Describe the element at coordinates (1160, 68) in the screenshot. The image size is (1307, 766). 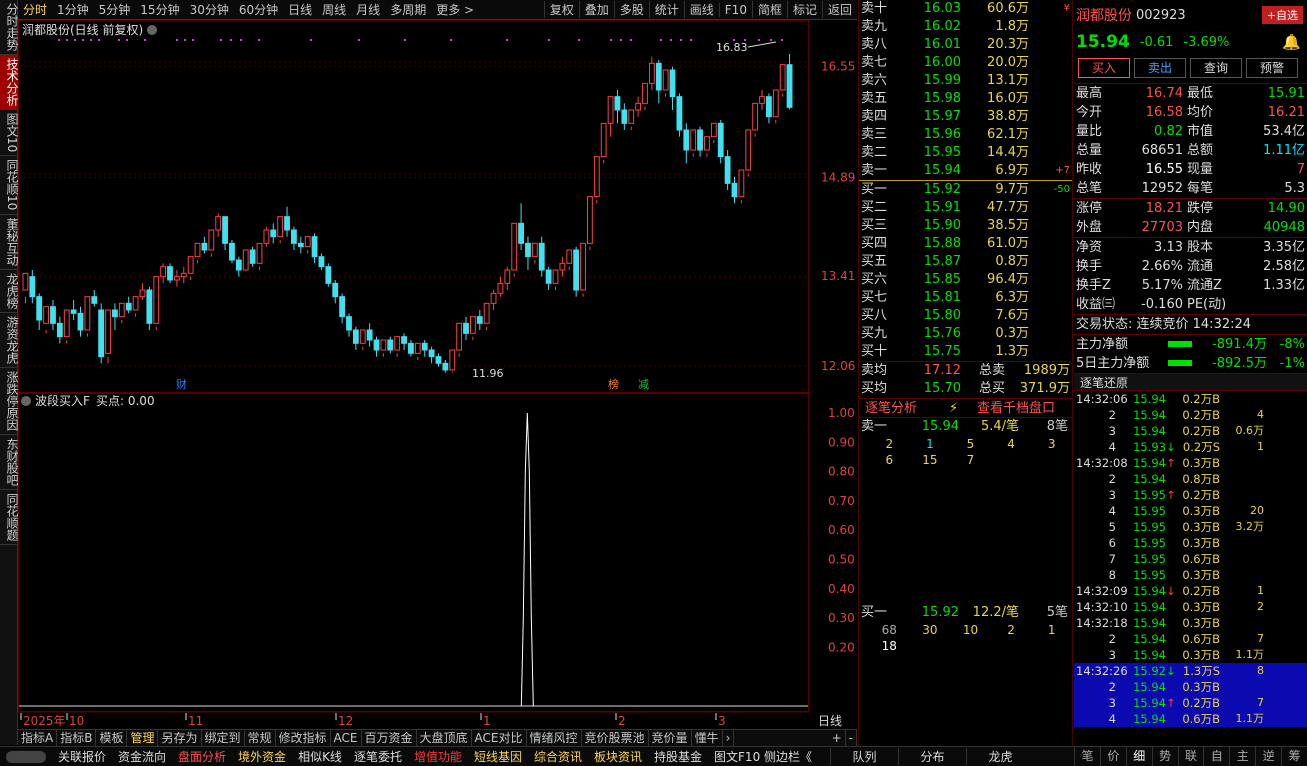
I see `trade-button-1: 卖出` at that location.